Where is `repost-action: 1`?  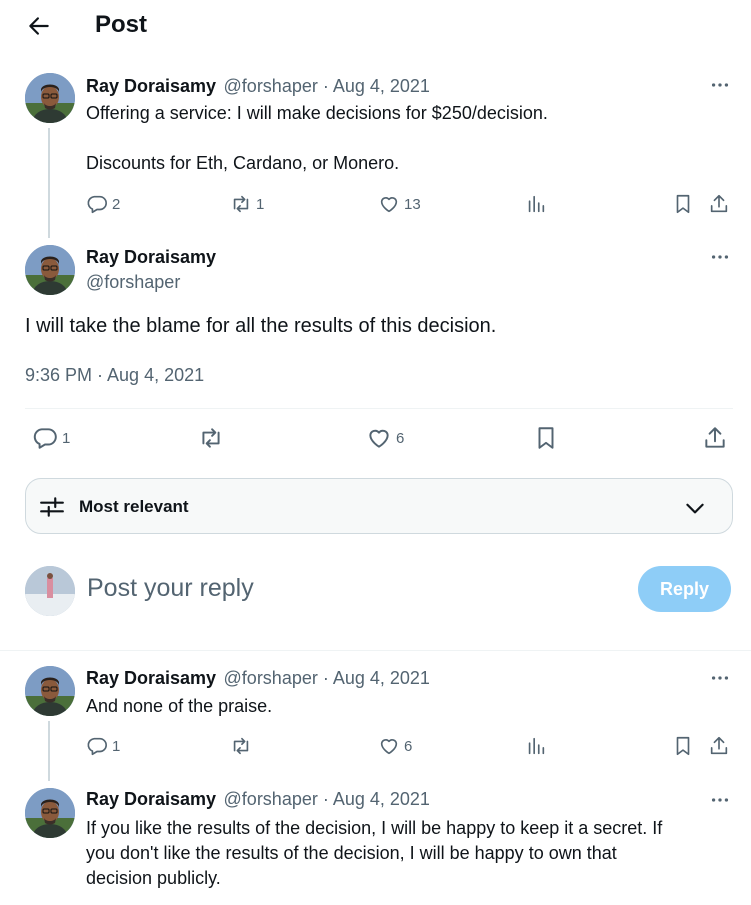 repost-action: 1 is located at coordinates (247, 204).